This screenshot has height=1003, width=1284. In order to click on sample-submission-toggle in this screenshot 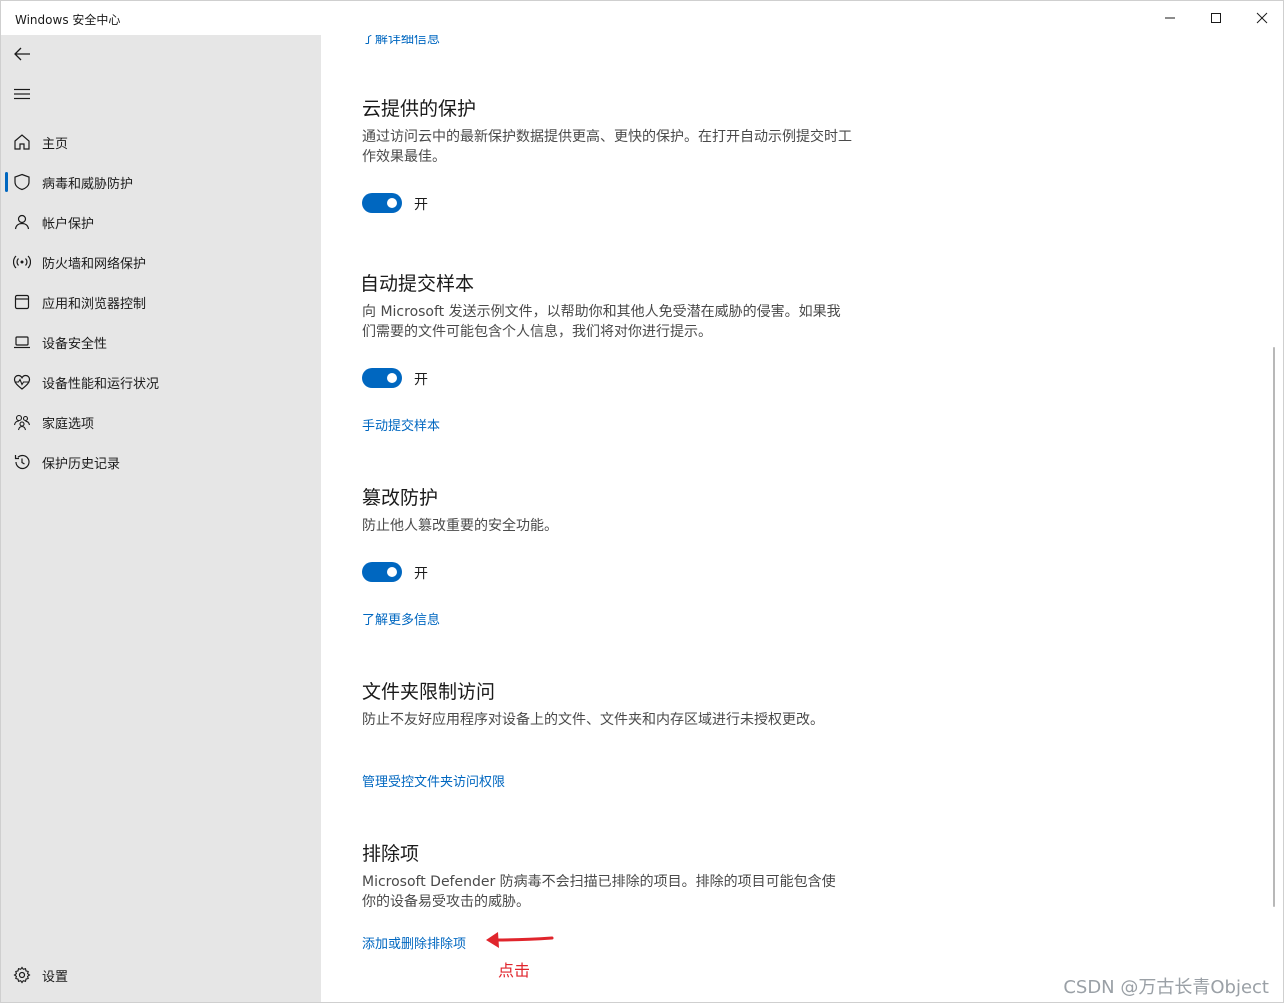, I will do `click(382, 378)`.